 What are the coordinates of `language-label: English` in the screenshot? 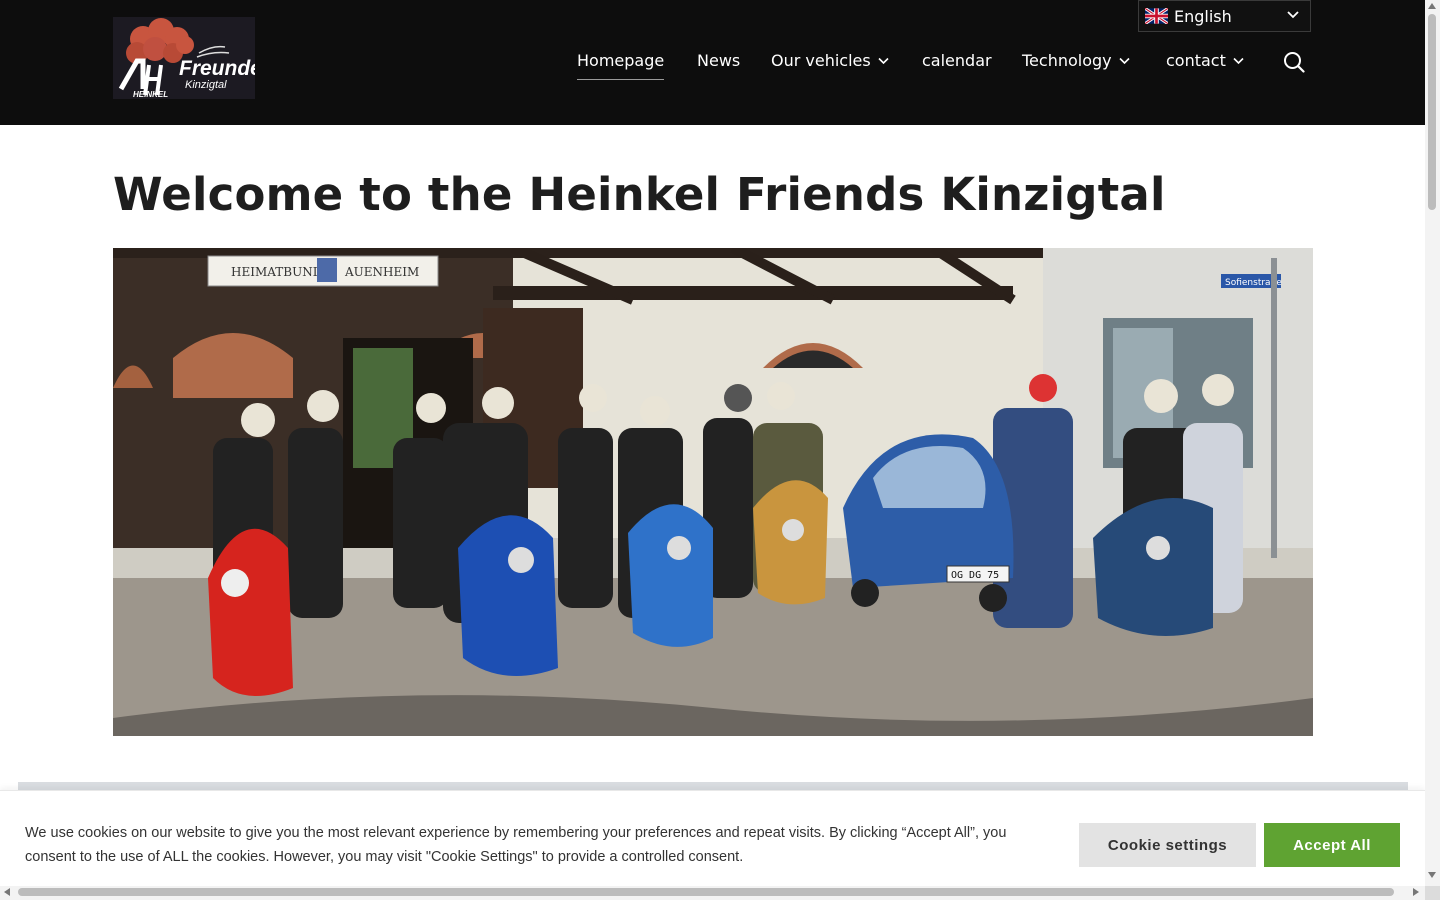 It's located at (1203, 16).